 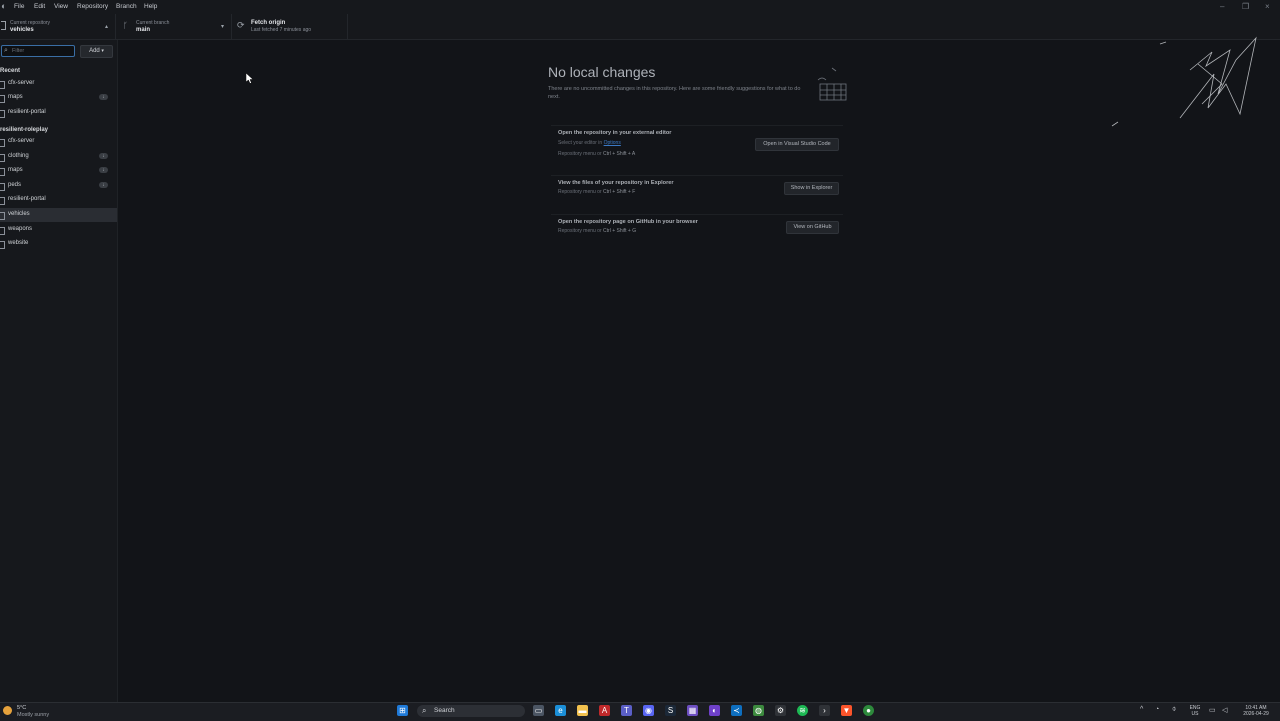 What do you see at coordinates (58, 157) in the screenshot?
I see `repo-item-clothing: clothing ↓` at bounding box center [58, 157].